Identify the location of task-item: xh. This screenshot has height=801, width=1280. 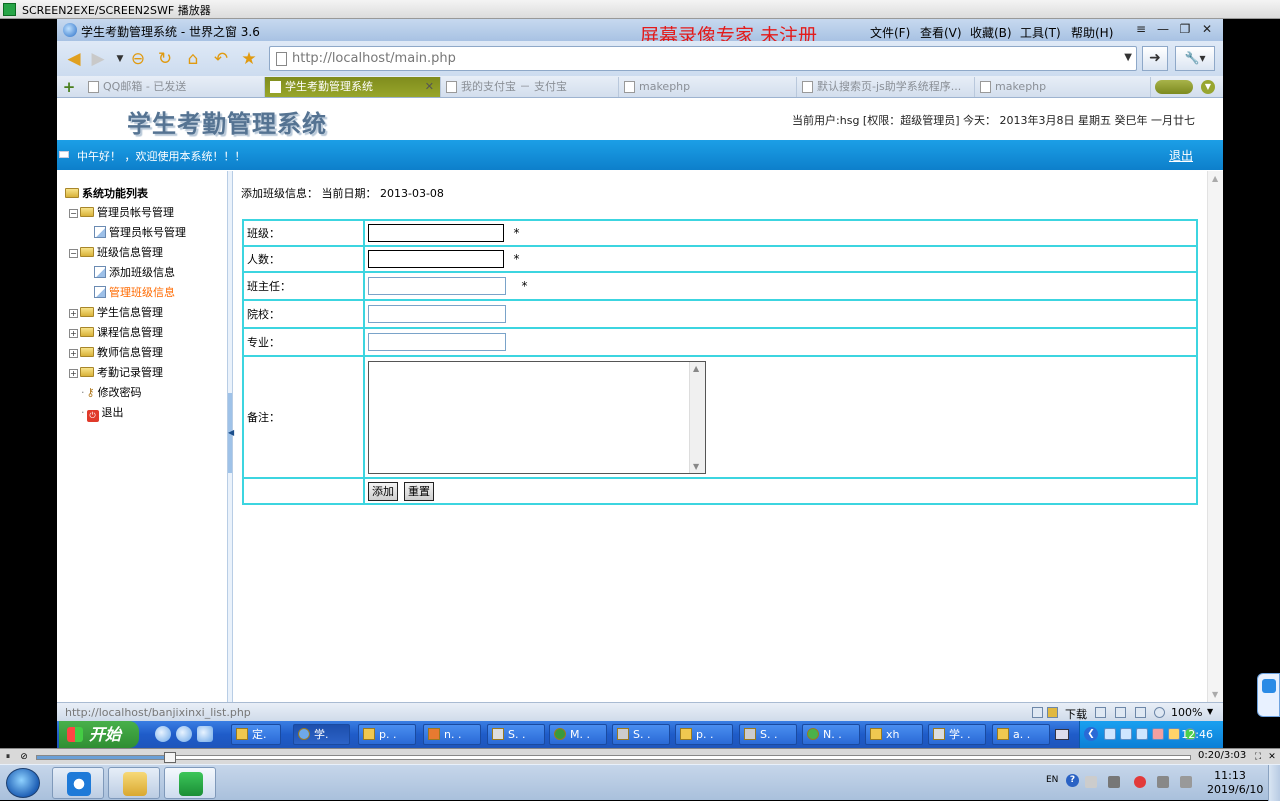
(894, 734).